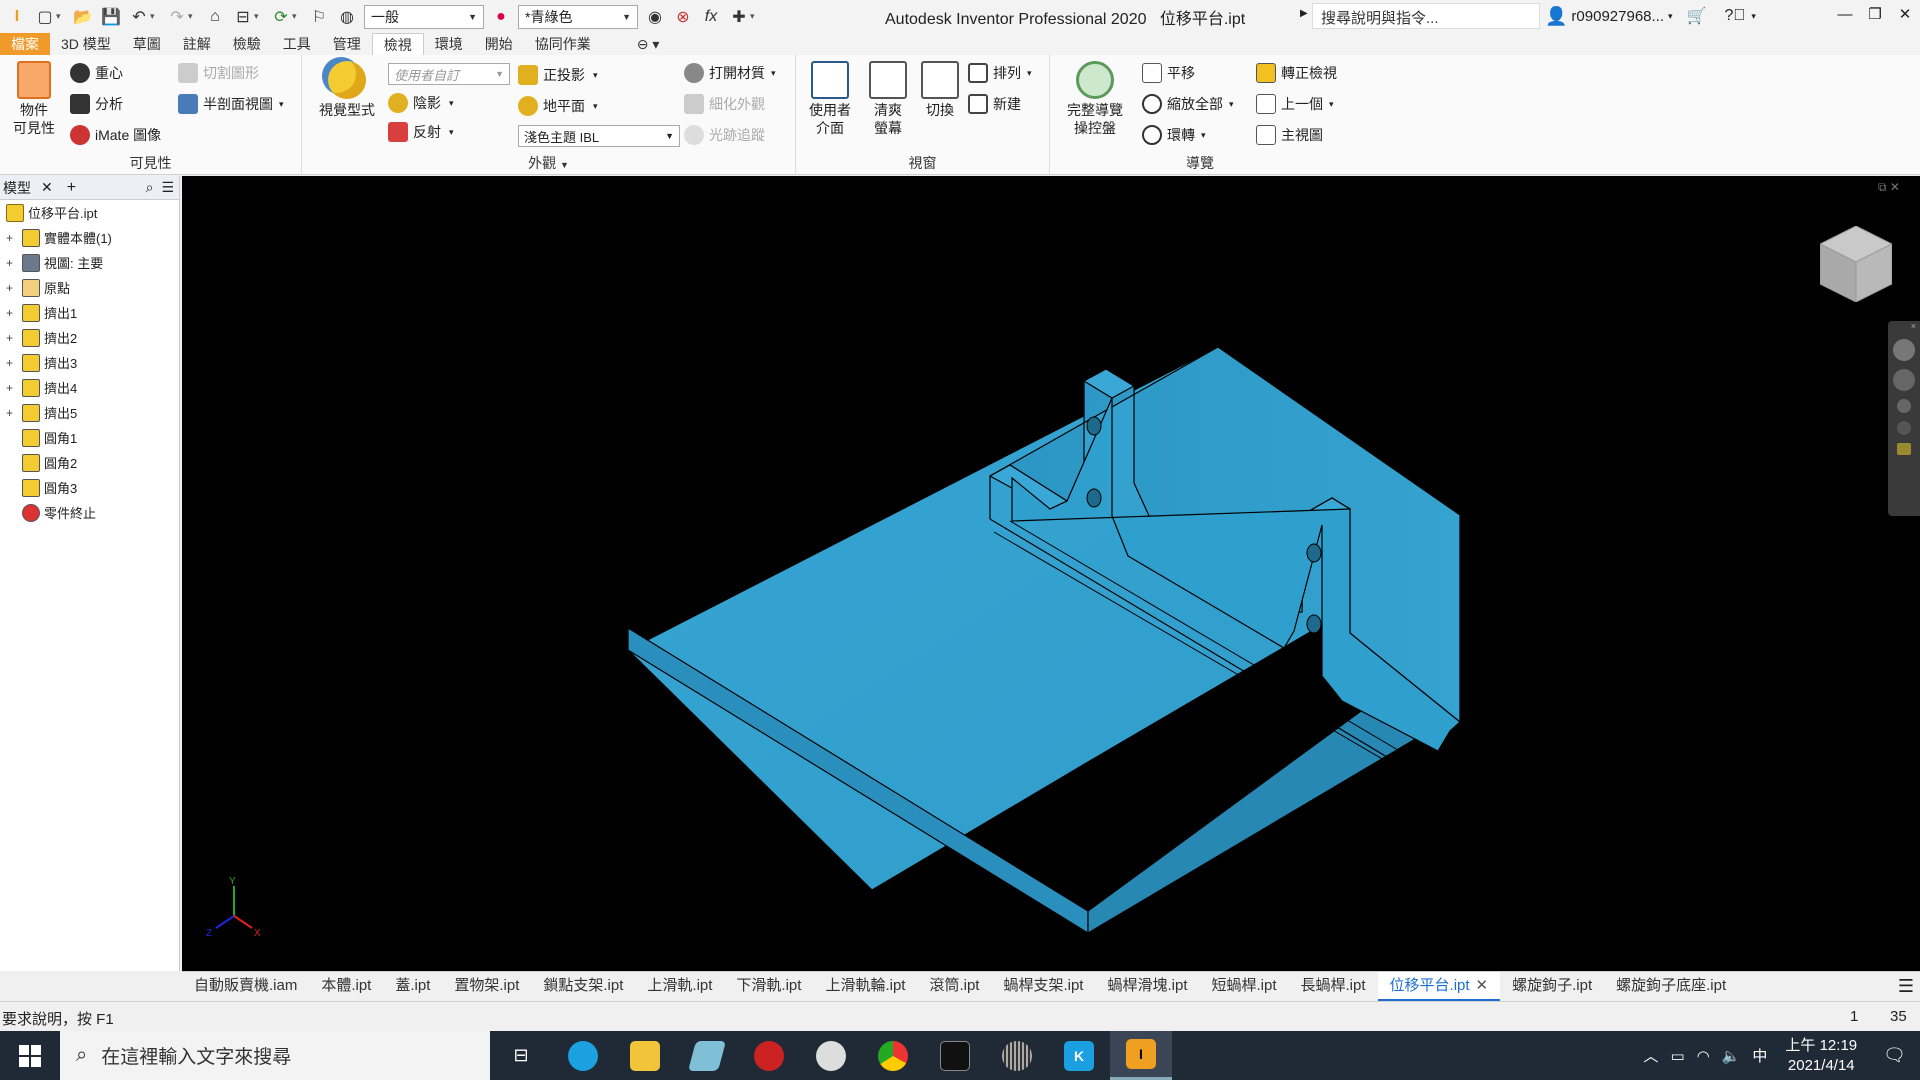 Image resolution: width=1920 pixels, height=1080 pixels. I want to click on tree-item: + 原點, so click(89, 287).